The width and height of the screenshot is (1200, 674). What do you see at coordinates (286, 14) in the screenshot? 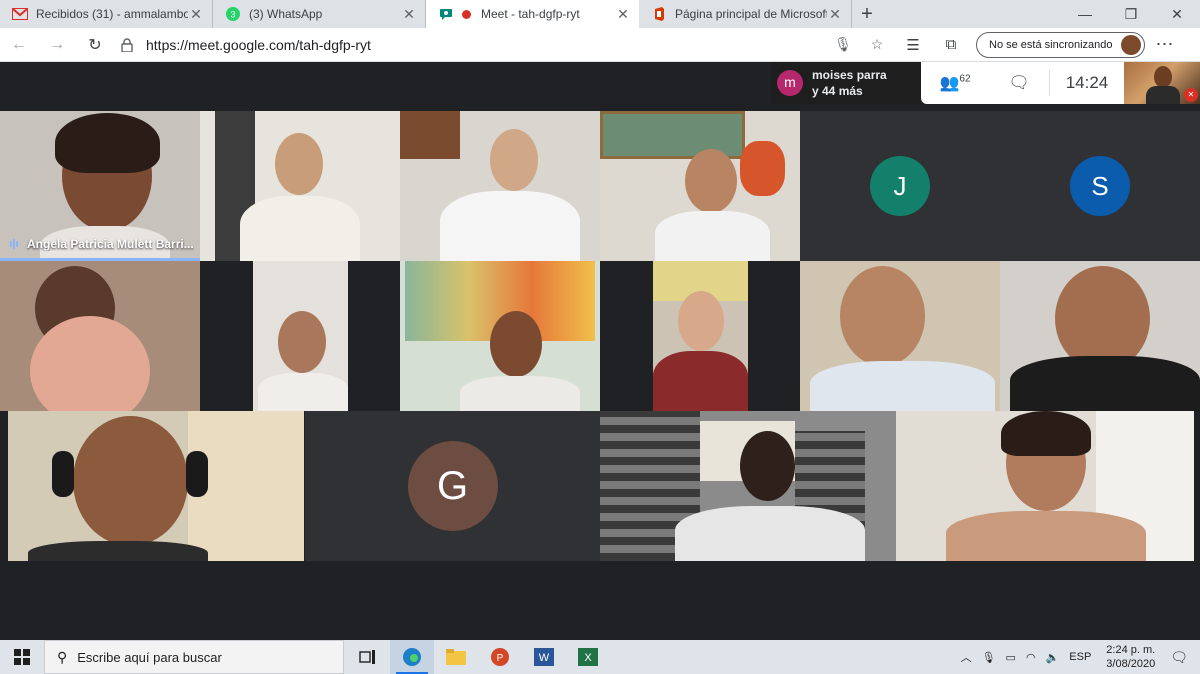
I see `tab-title: (3) WhatsApp` at bounding box center [286, 14].